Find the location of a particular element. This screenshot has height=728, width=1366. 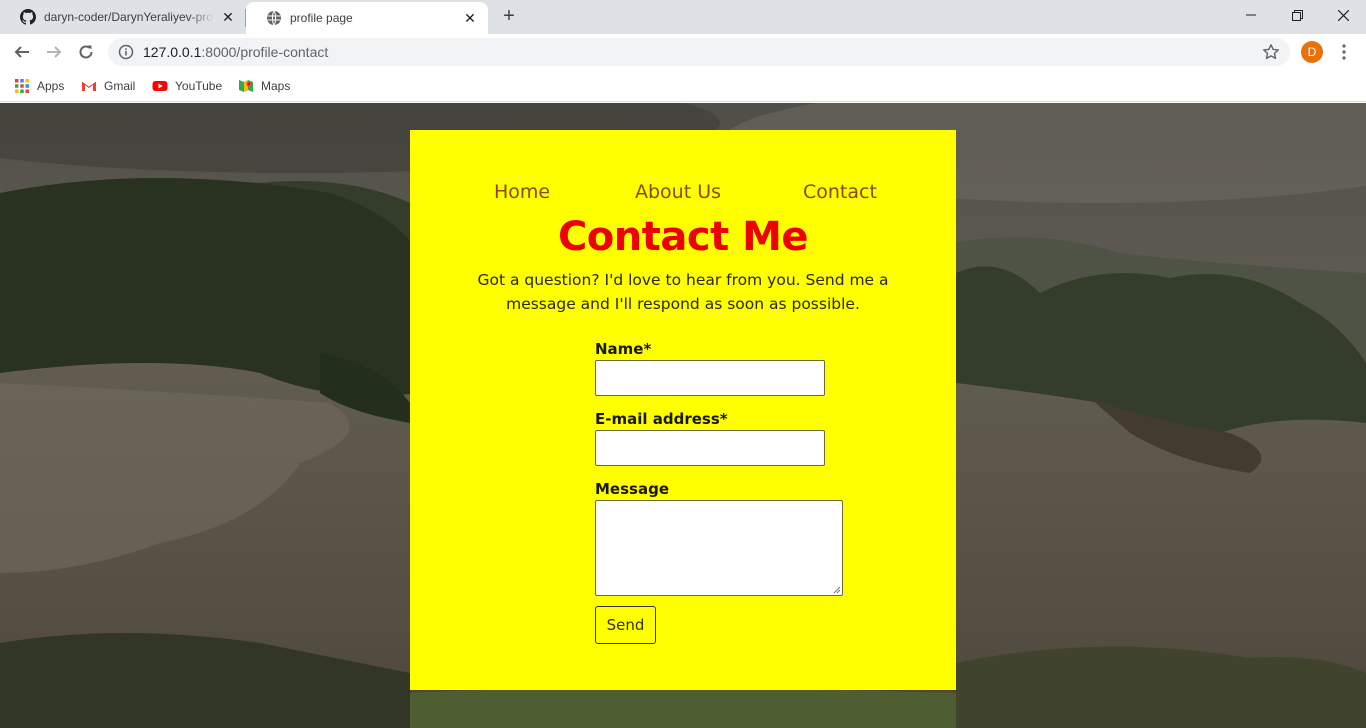

close-icon is located at coordinates (1343, 15).